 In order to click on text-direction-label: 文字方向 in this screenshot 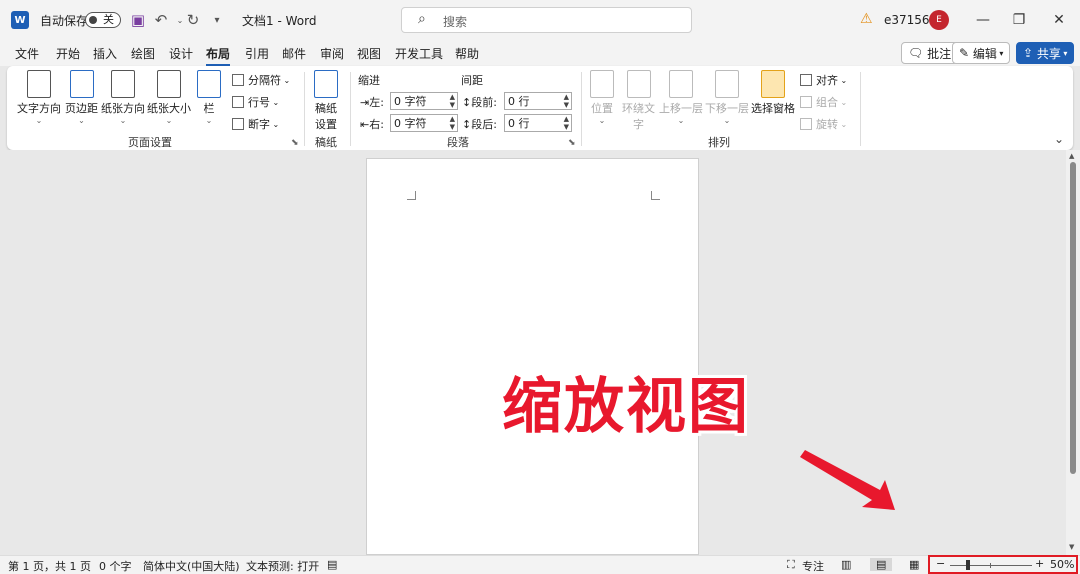, I will do `click(39, 108)`.